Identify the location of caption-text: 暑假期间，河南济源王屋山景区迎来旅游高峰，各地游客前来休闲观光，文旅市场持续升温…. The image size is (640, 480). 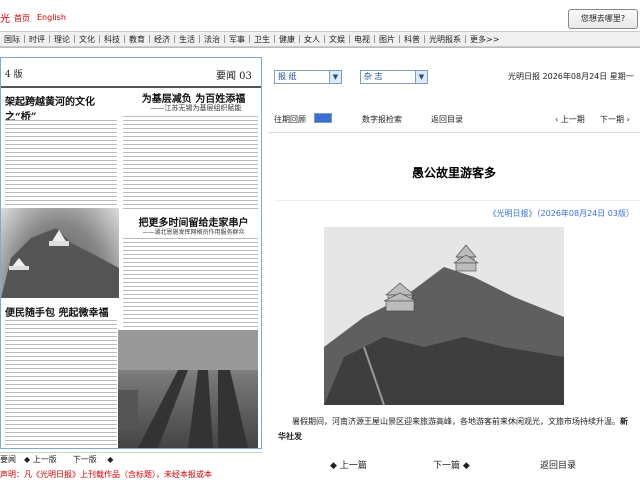
(456, 421).